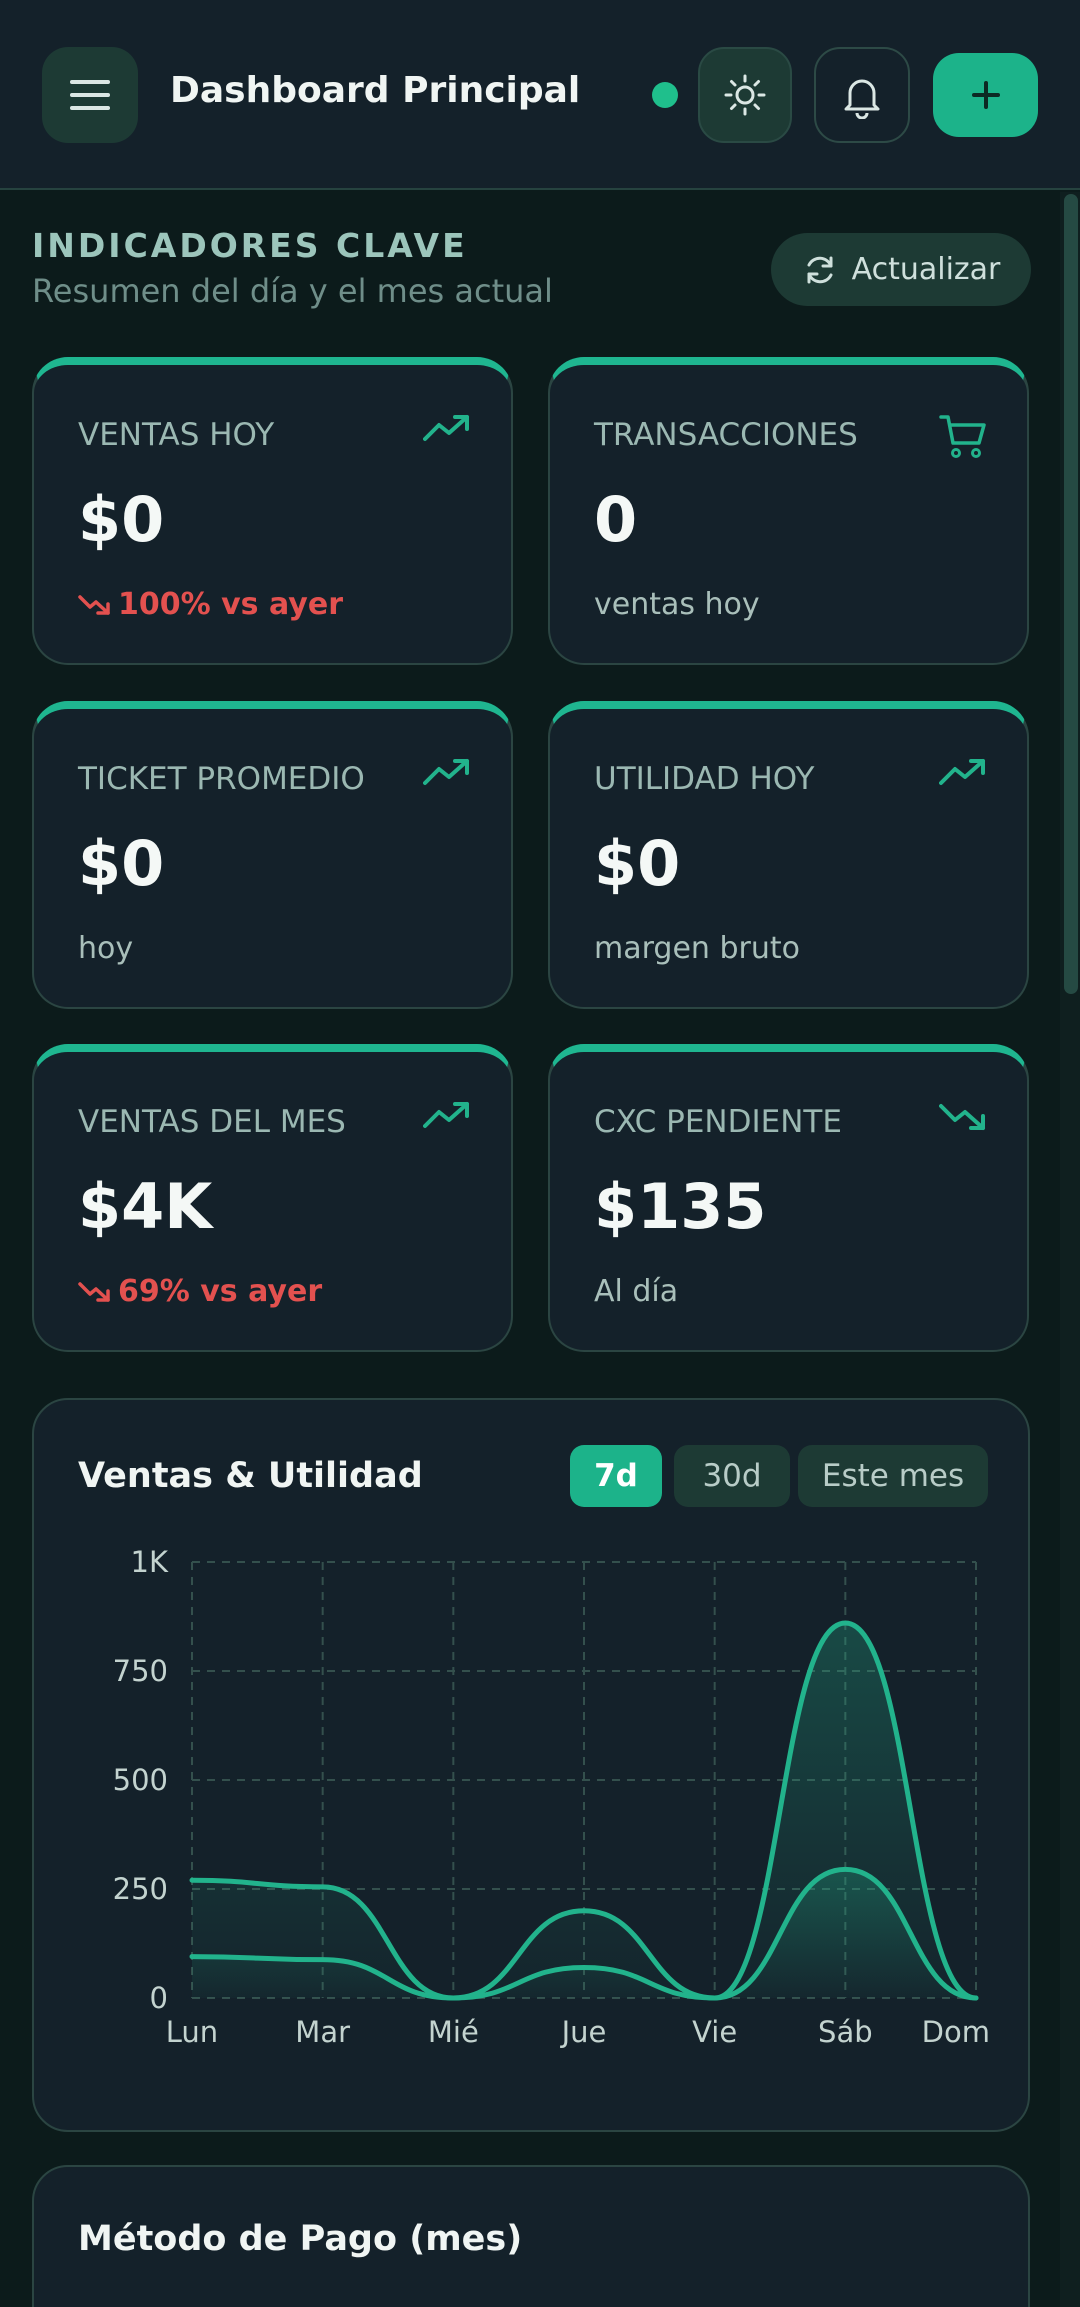  Describe the element at coordinates (230, 604) in the screenshot. I see `kpi-change-text: 100% vs ayer` at that location.